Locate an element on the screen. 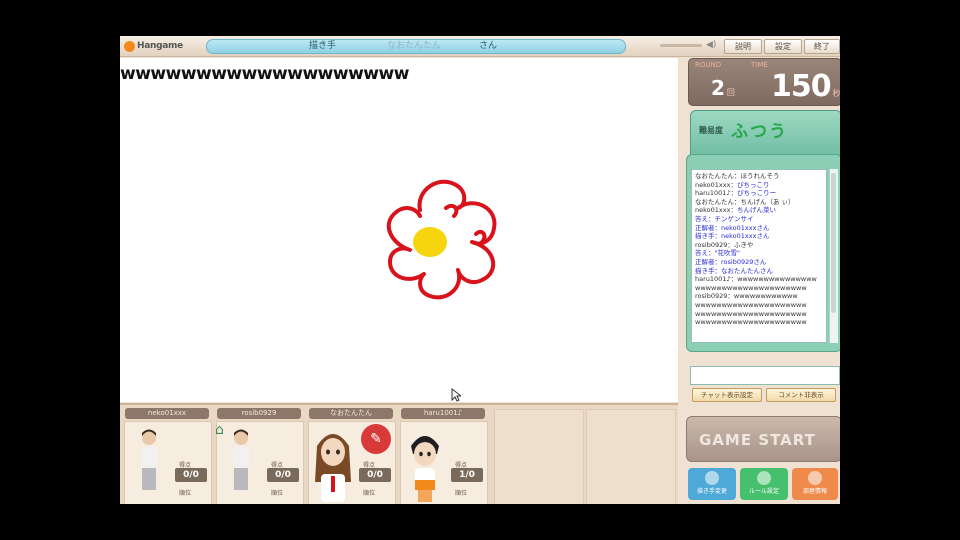 The image size is (960, 540). chat-message: 描き手：neko01xxxさん is located at coordinates (759, 236).